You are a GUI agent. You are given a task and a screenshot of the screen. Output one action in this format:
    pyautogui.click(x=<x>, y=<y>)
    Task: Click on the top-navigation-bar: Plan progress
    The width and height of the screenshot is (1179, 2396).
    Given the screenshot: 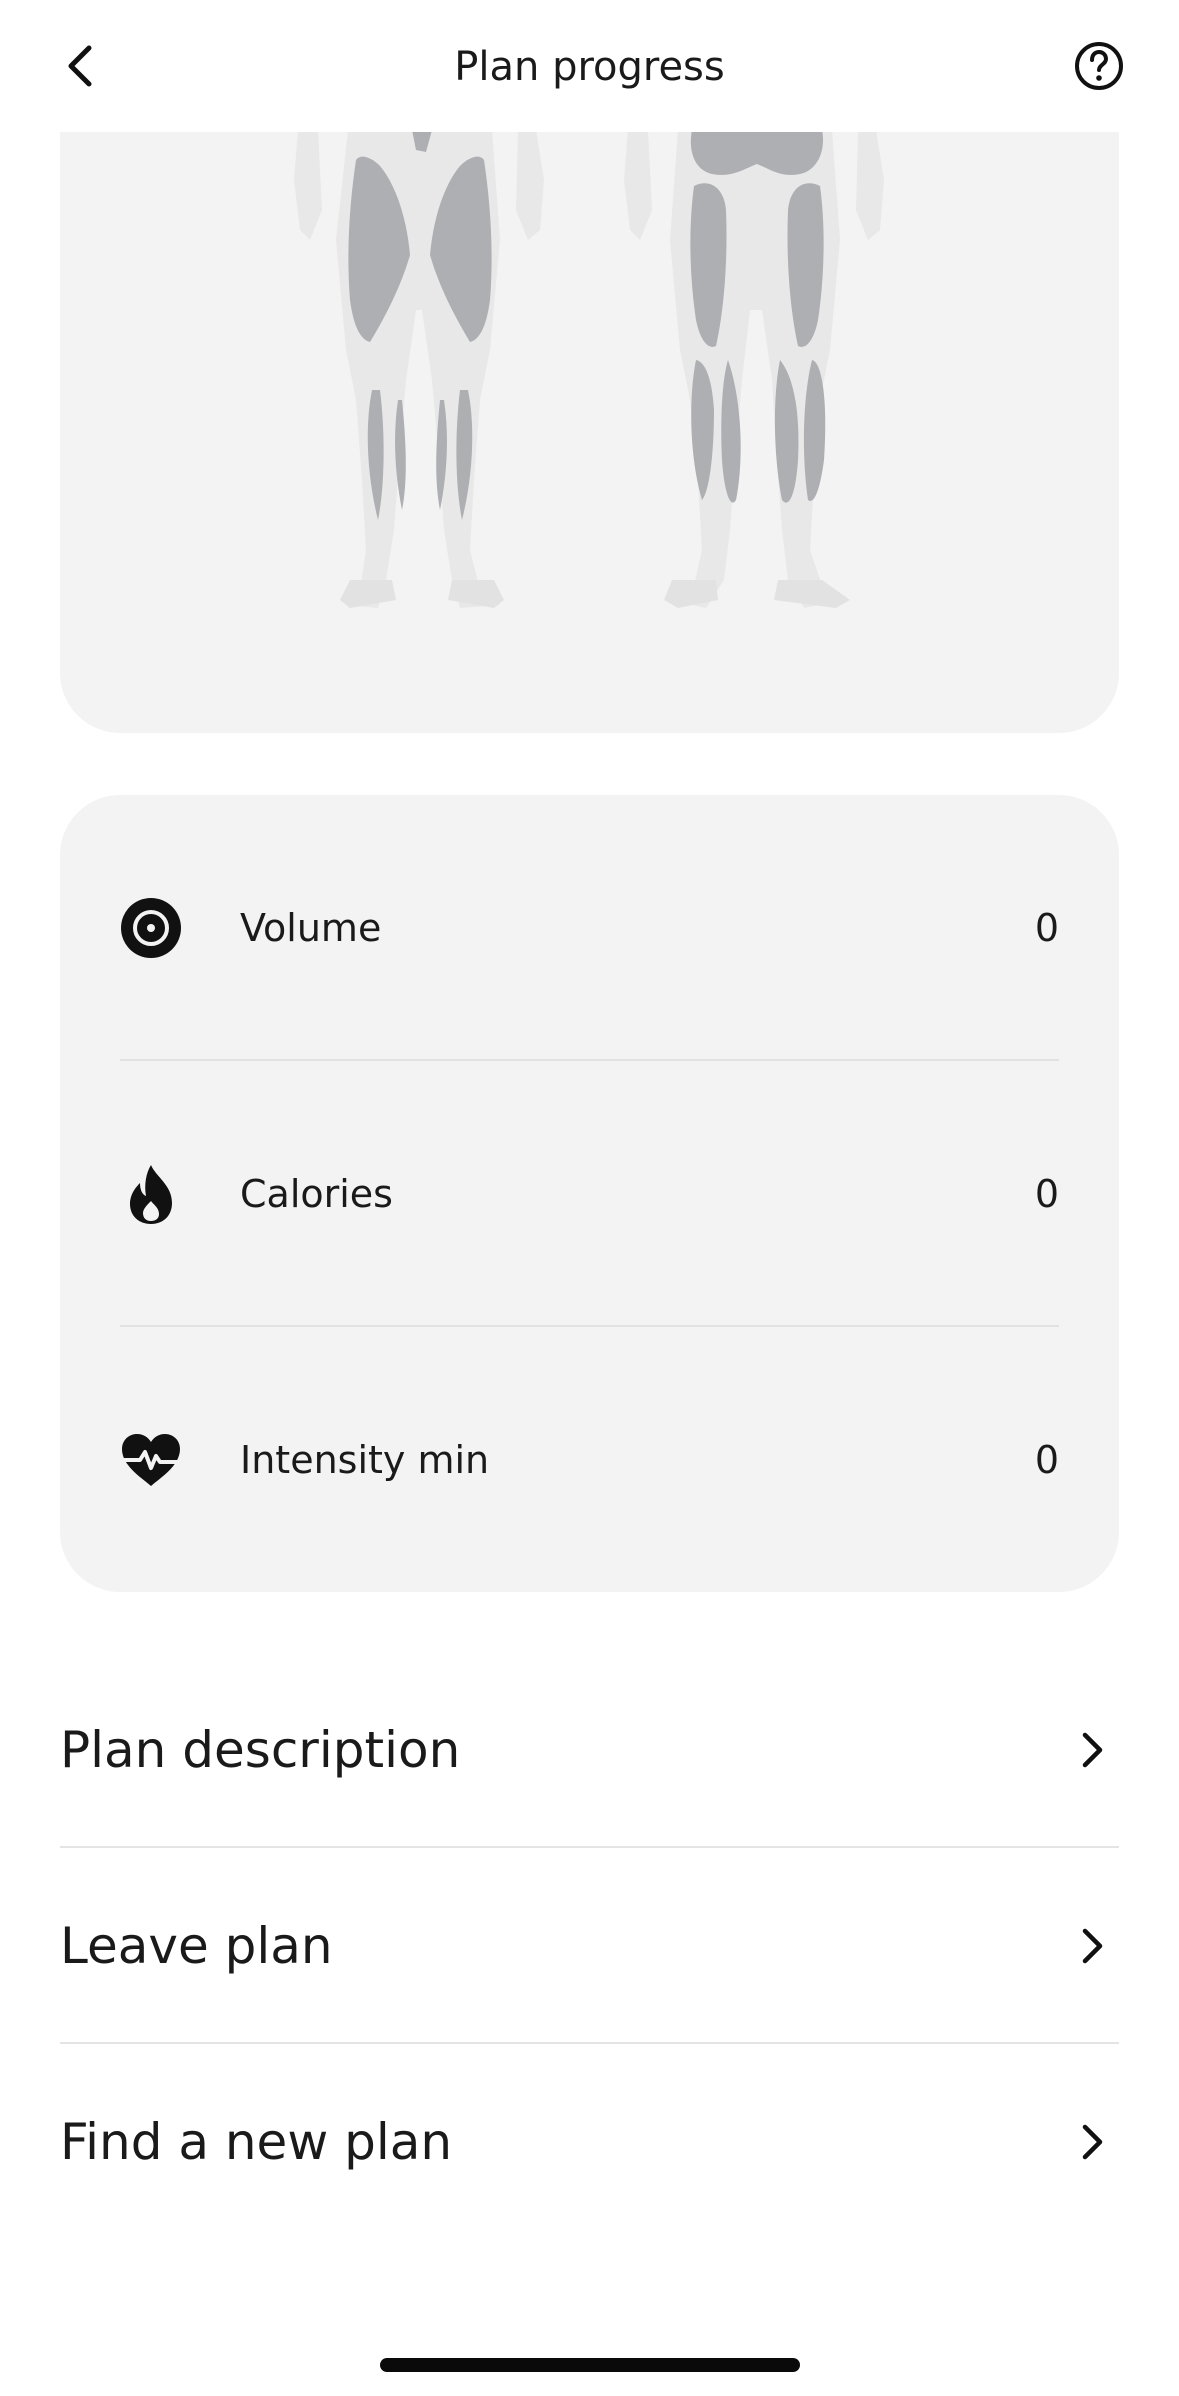 What is the action you would take?
    pyautogui.click(x=589, y=66)
    